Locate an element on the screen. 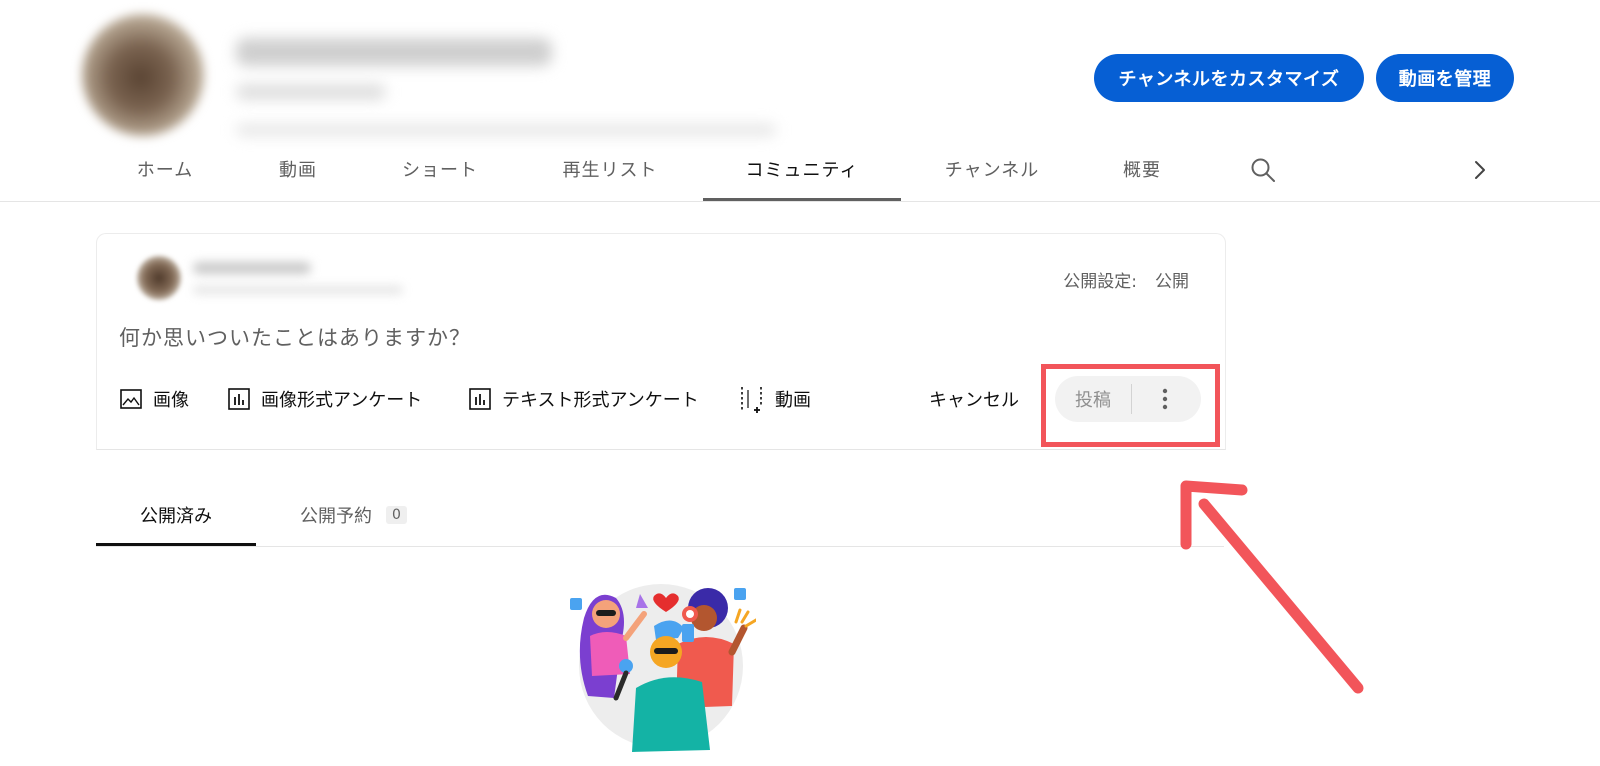 The image size is (1600, 766). tab-about: 概要 is located at coordinates (1142, 169).